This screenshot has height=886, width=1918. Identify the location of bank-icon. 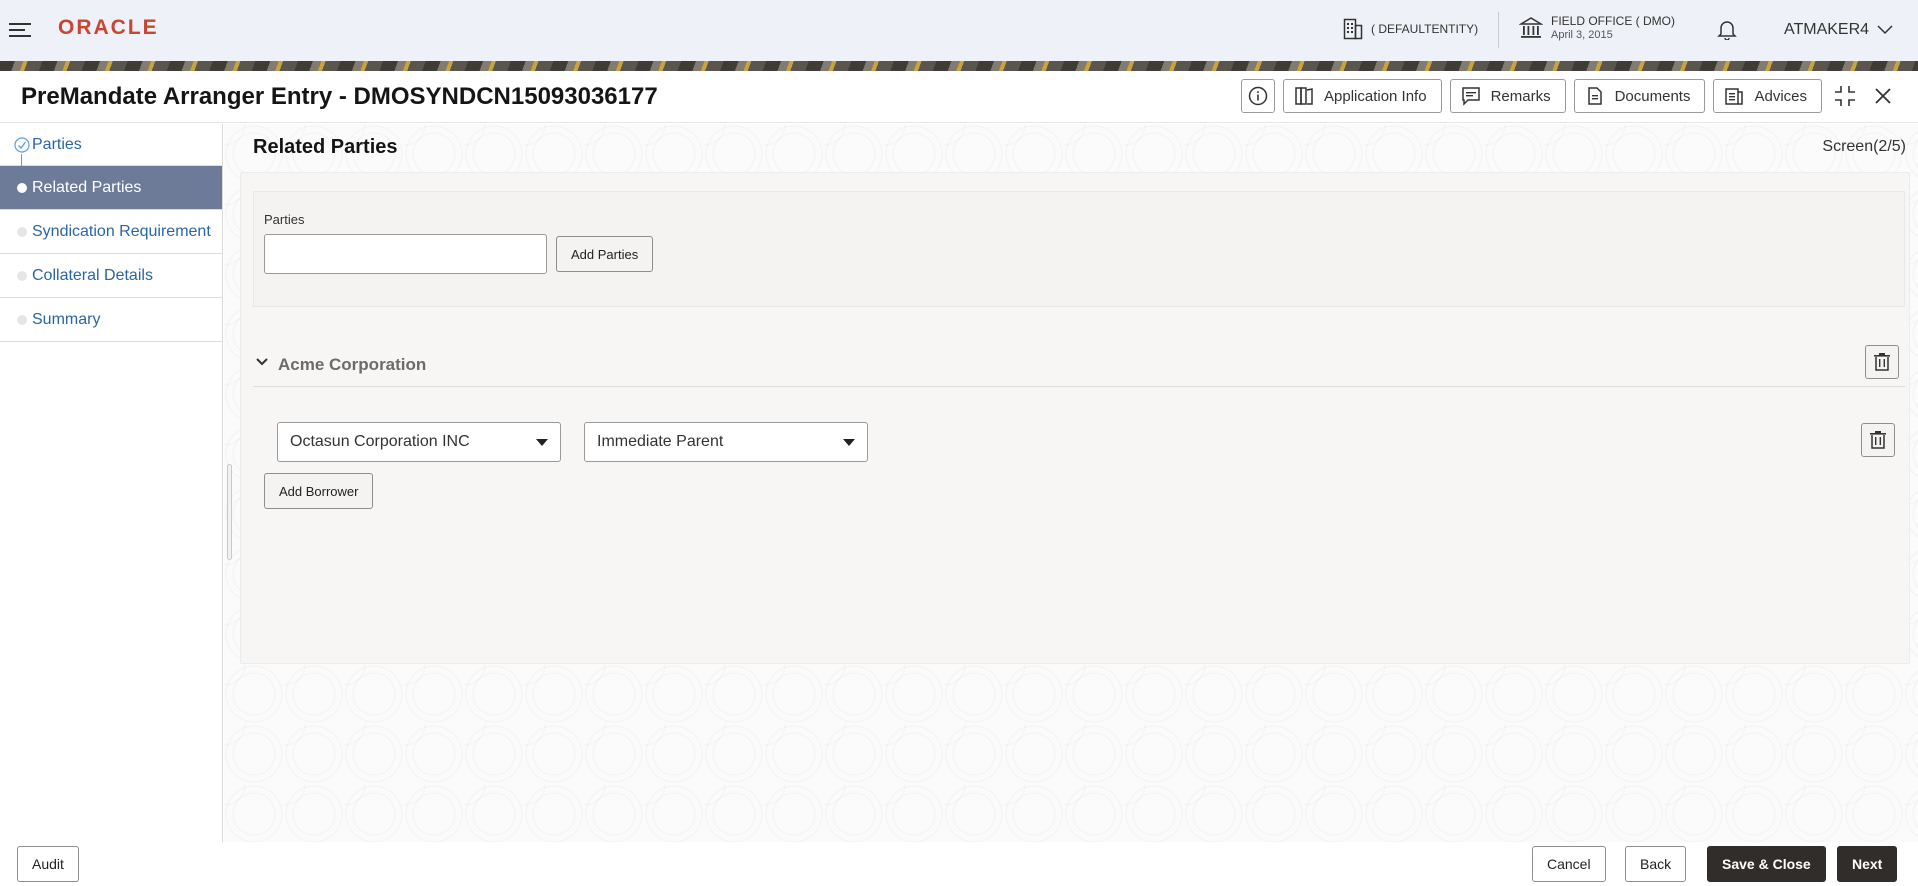
(1531, 27).